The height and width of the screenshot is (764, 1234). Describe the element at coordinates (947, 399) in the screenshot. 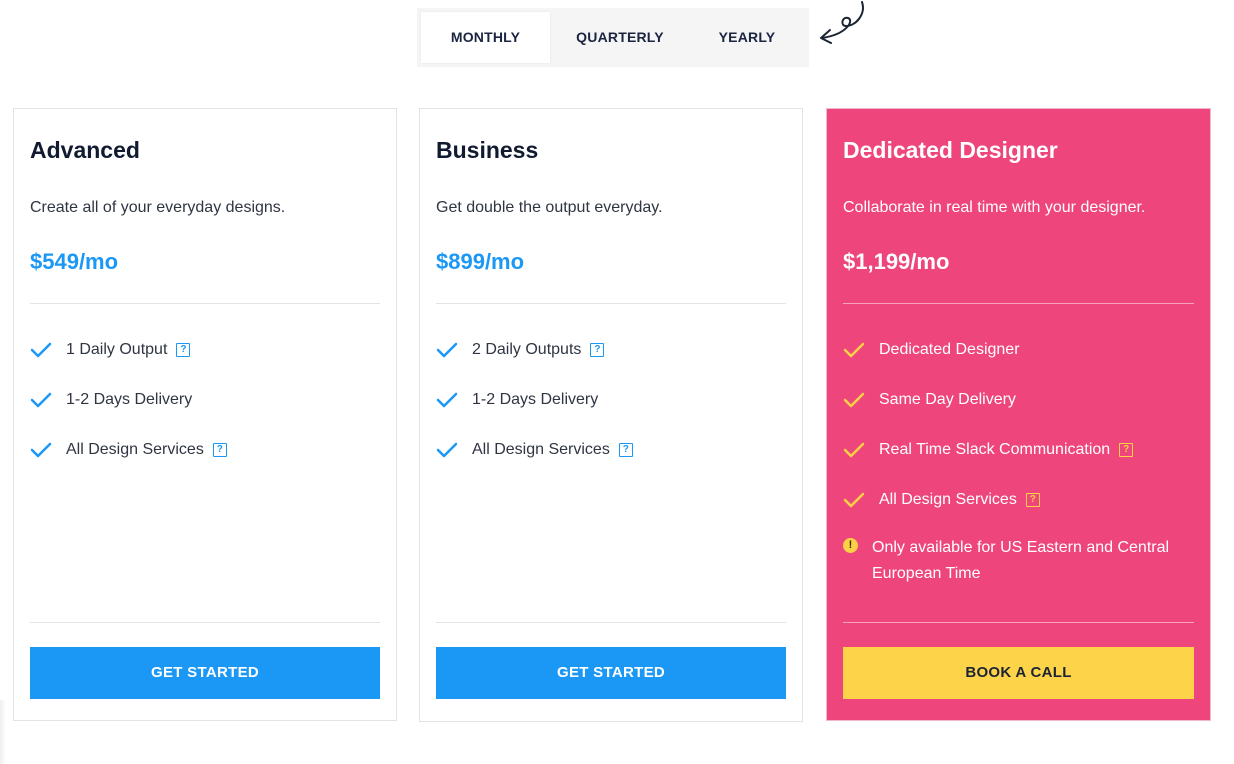

I see `feature-label: Same Day Delivery` at that location.